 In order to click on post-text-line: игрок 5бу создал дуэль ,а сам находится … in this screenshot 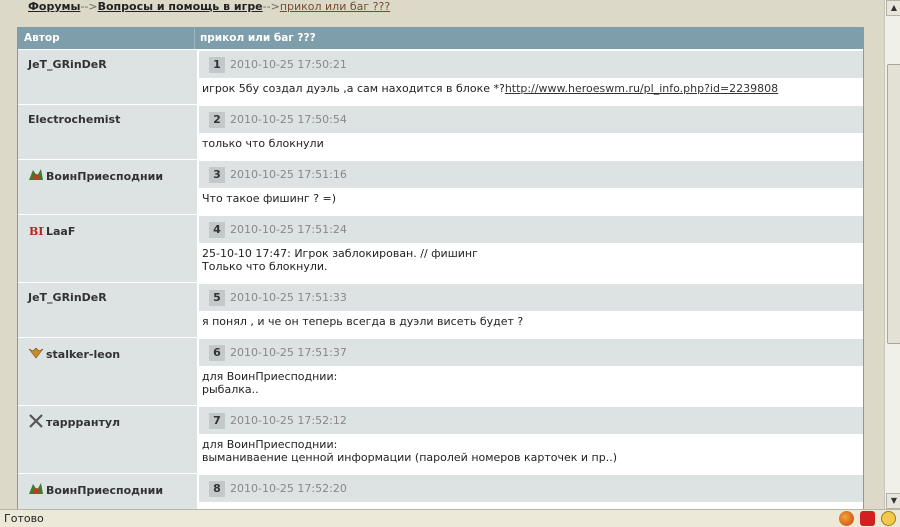, I will do `click(490, 88)`.